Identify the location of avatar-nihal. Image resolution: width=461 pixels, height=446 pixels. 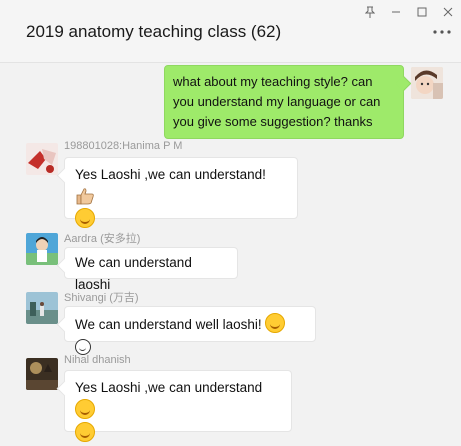
(42, 374).